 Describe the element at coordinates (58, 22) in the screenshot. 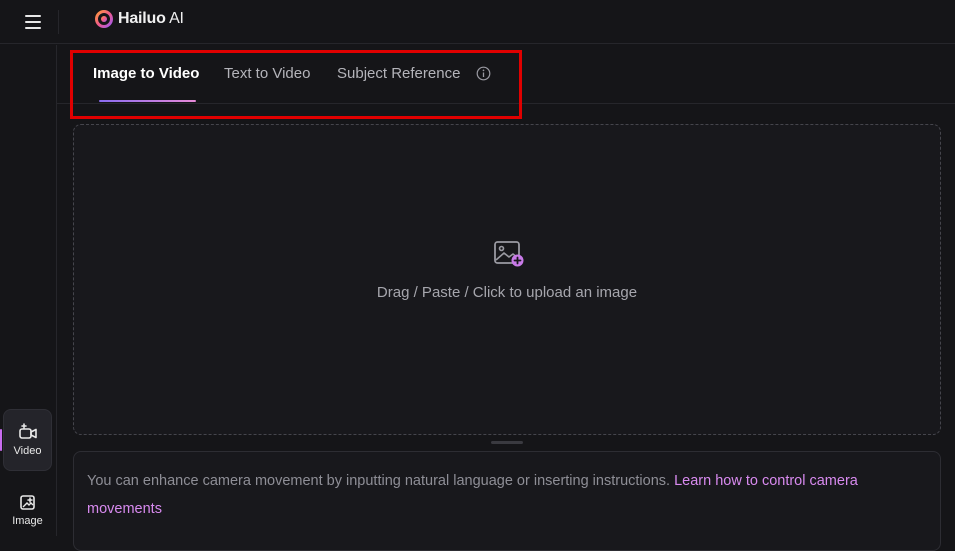

I see `header-divider` at that location.